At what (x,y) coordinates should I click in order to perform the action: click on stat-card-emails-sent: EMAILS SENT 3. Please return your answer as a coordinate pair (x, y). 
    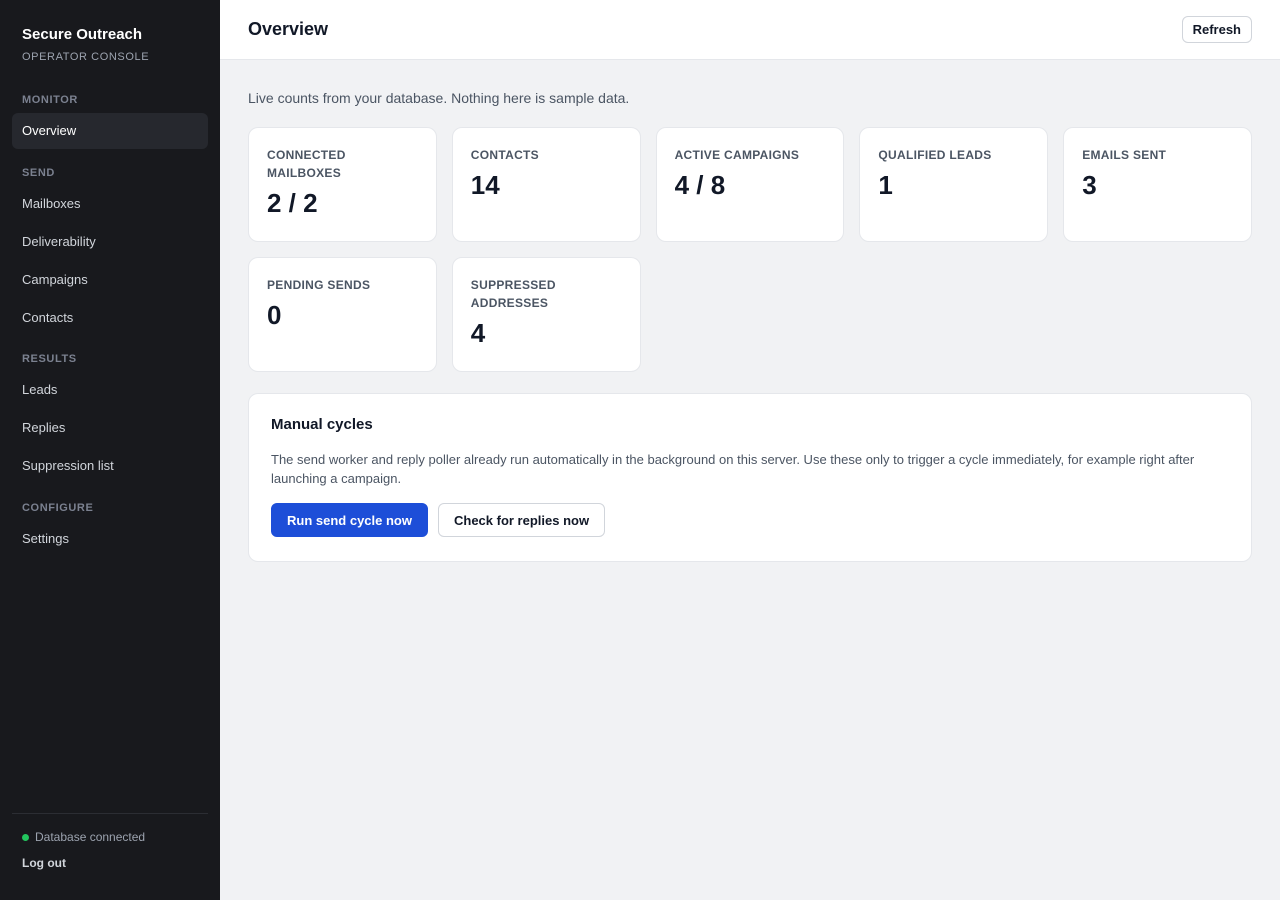
    Looking at the image, I should click on (1157, 184).